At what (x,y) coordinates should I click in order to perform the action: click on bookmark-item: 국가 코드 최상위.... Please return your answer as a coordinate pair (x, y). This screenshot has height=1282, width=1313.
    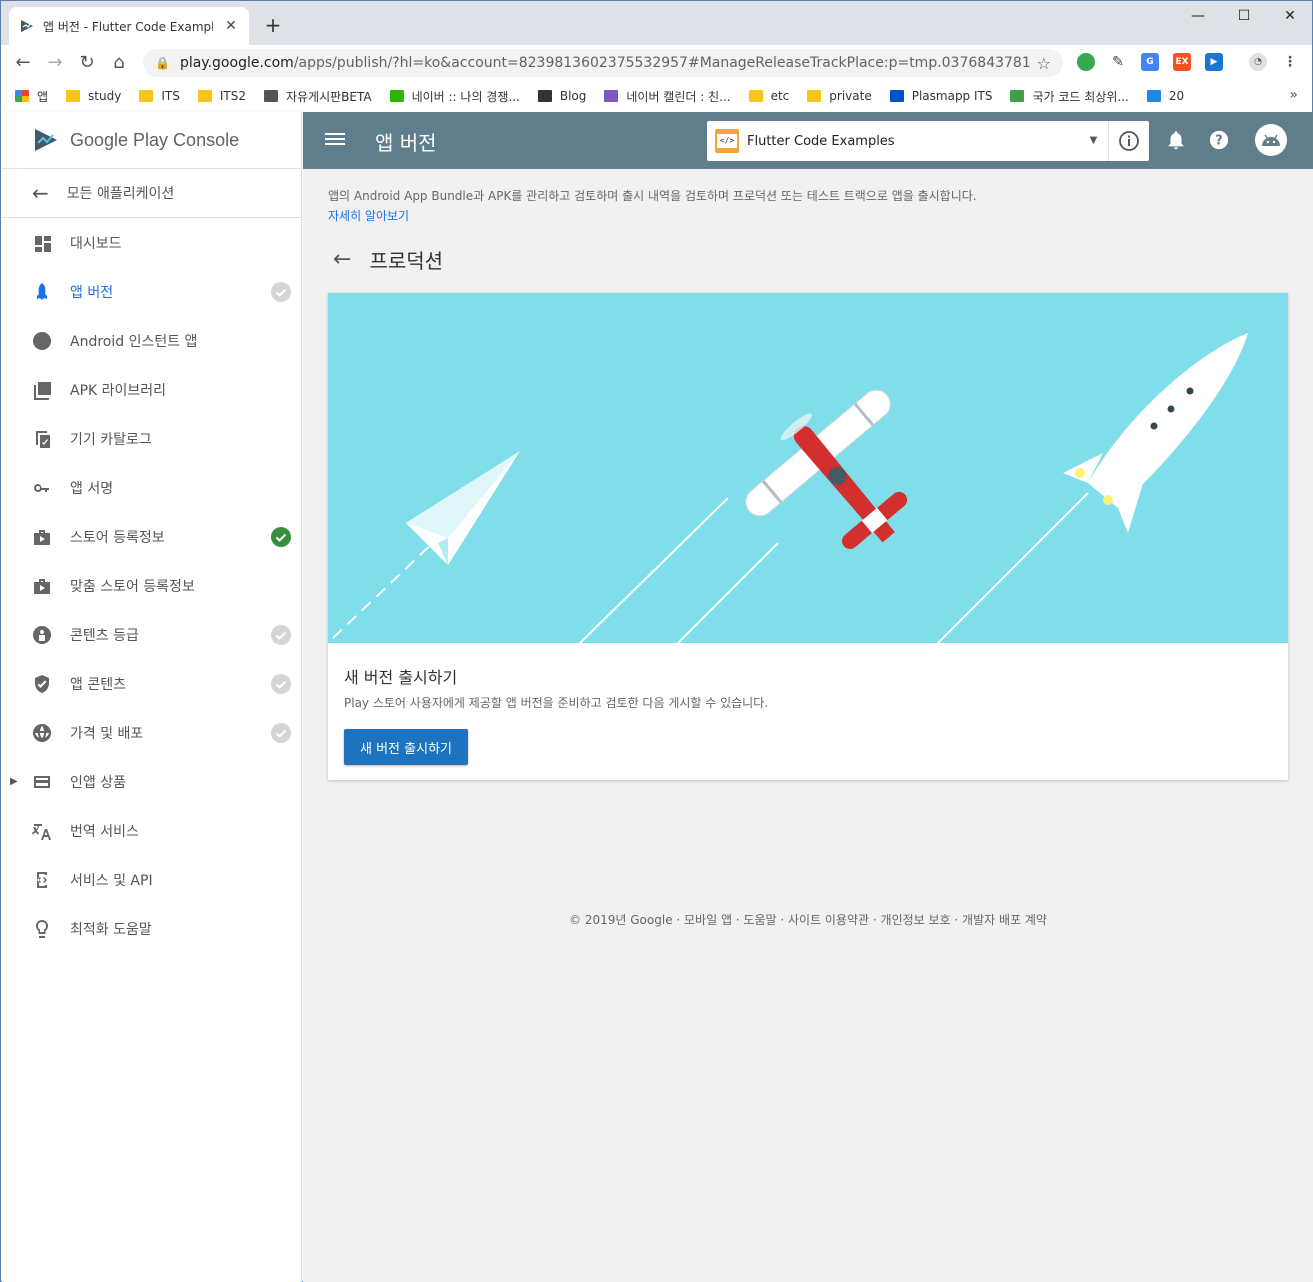
    Looking at the image, I should click on (1069, 96).